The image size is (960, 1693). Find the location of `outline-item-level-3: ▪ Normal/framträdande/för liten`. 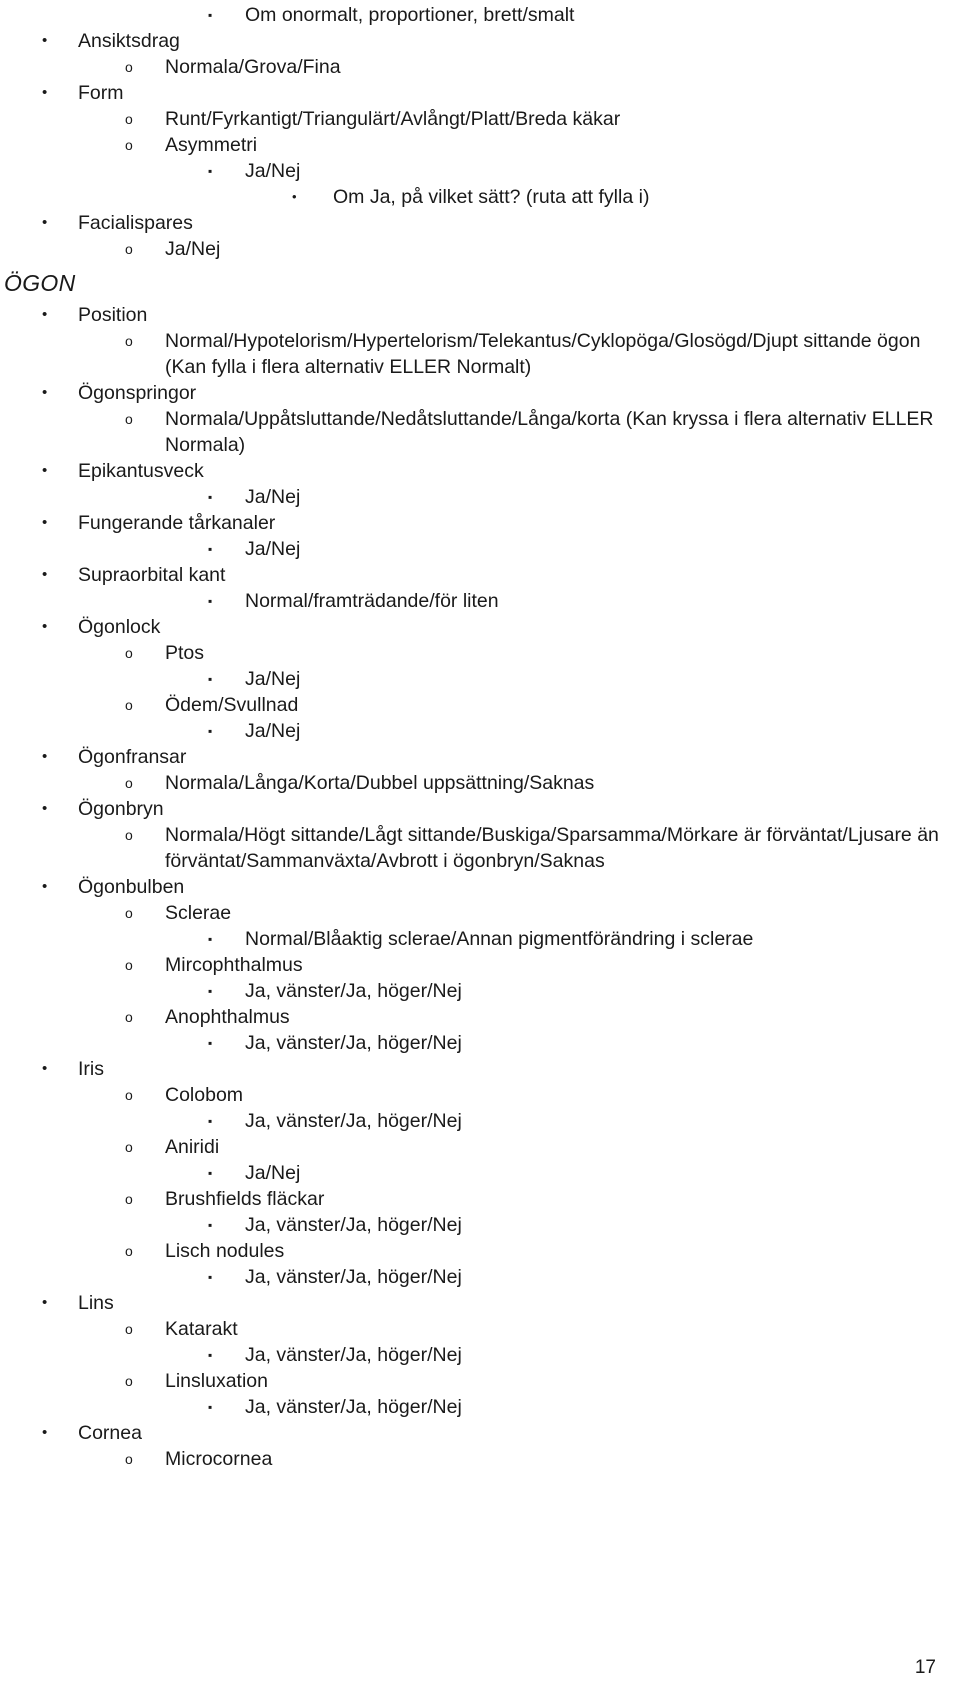

outline-item-level-3: ▪ Normal/framträdande/för liten is located at coordinates (480, 601).